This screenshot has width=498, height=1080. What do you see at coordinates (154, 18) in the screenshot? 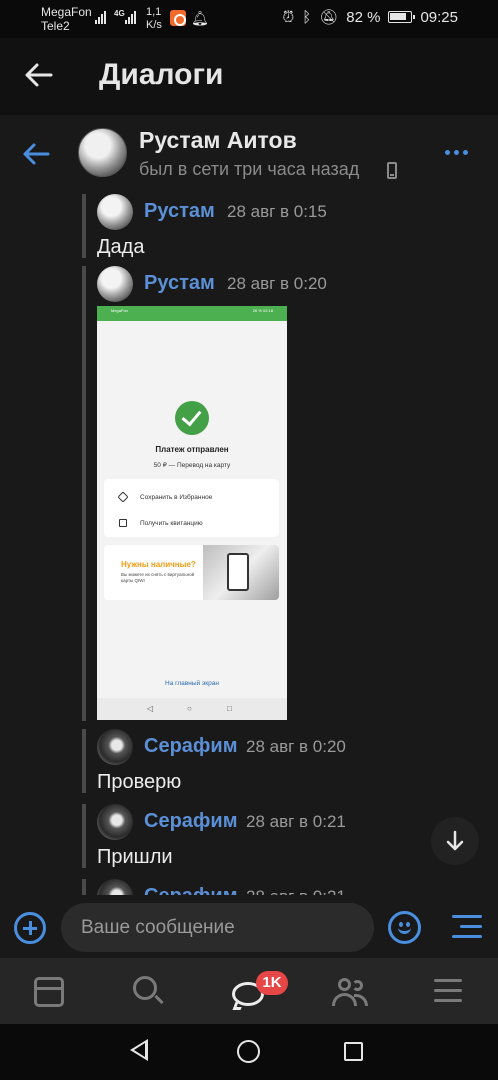
I see `network-speed: 1,1 K/s` at bounding box center [154, 18].